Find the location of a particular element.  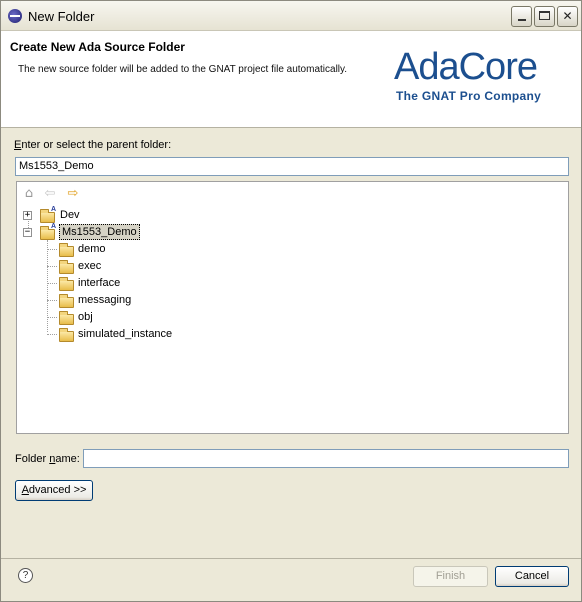

back-arrow-icon: ⇦ is located at coordinates (50, 194).